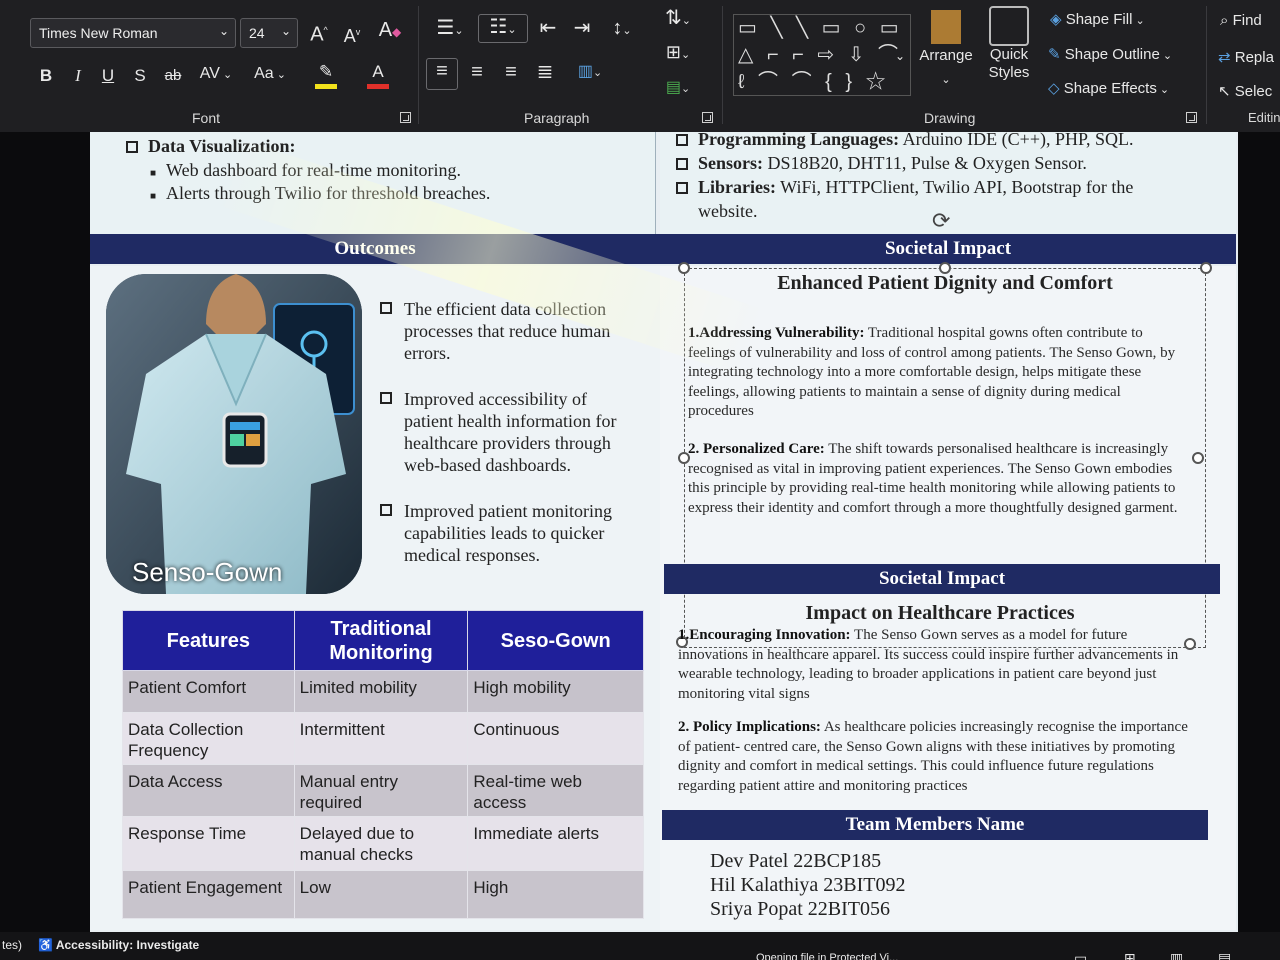 This screenshot has width=1280, height=960. I want to click on font-size-value: 24, so click(257, 33).